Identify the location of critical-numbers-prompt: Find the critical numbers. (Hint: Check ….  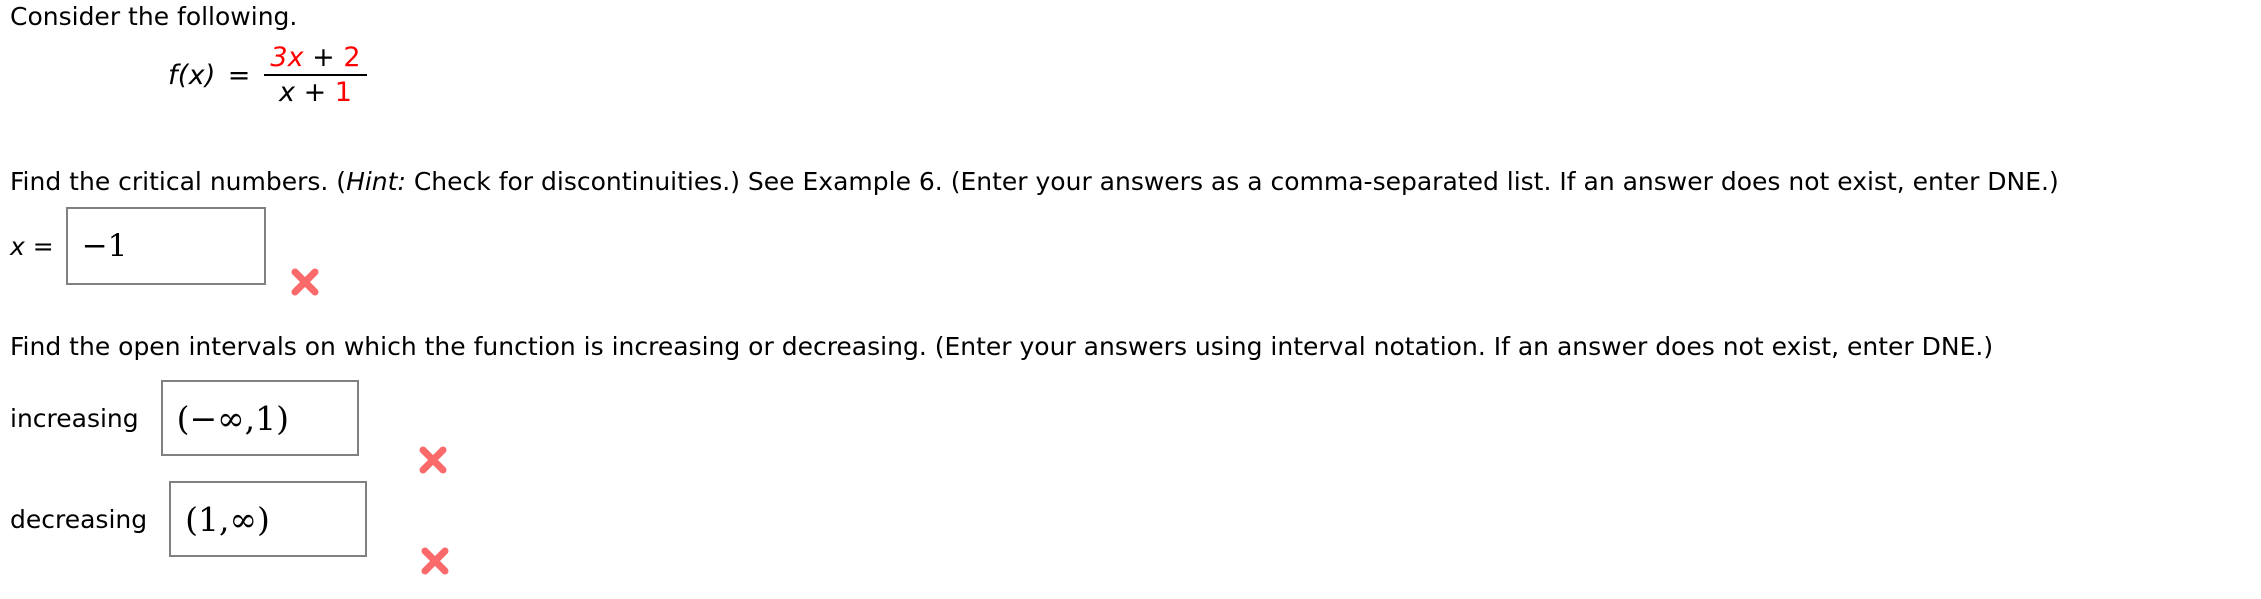
(1034, 182).